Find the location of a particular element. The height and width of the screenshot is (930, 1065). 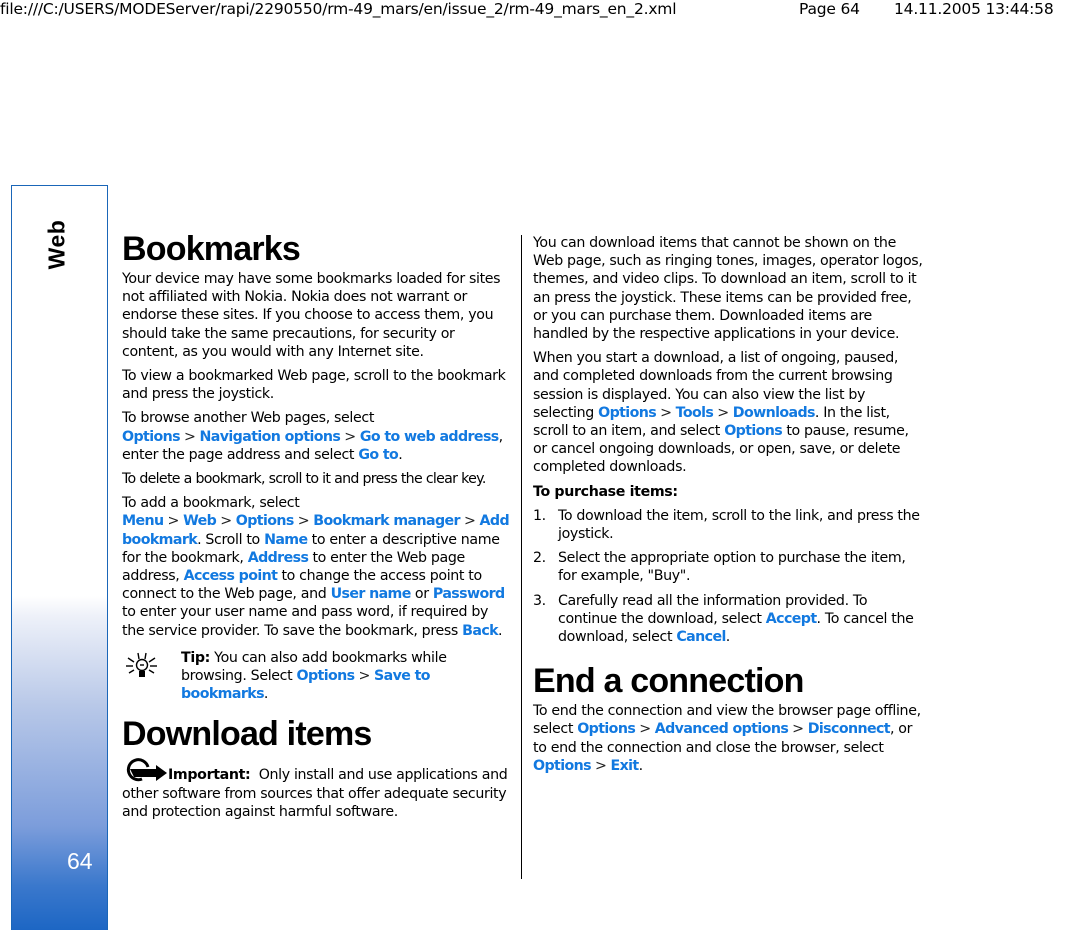

page-number: 64 is located at coordinates (80, 861).